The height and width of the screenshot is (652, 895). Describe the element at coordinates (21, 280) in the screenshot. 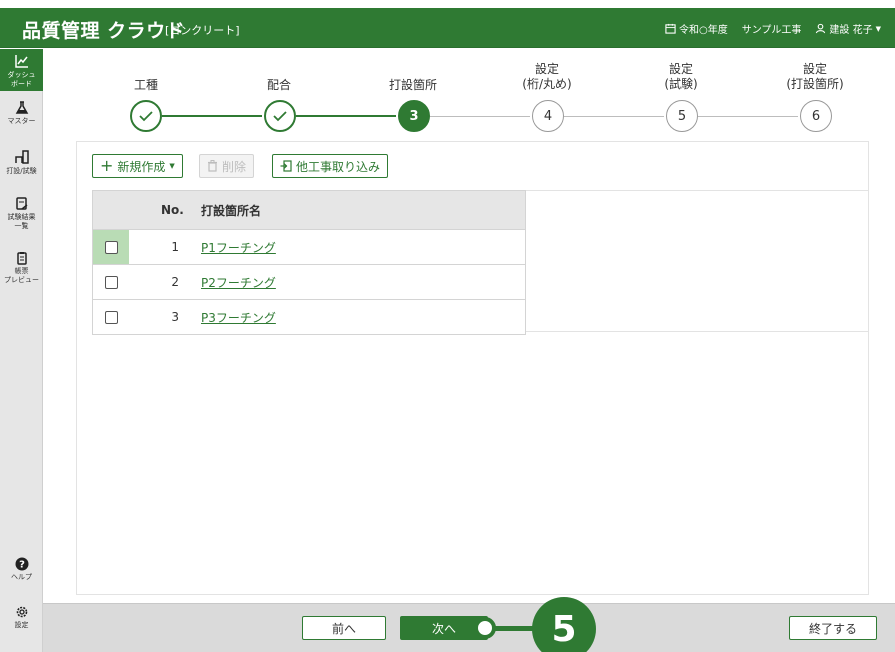

I see `sidebar-label: プレビュー` at that location.